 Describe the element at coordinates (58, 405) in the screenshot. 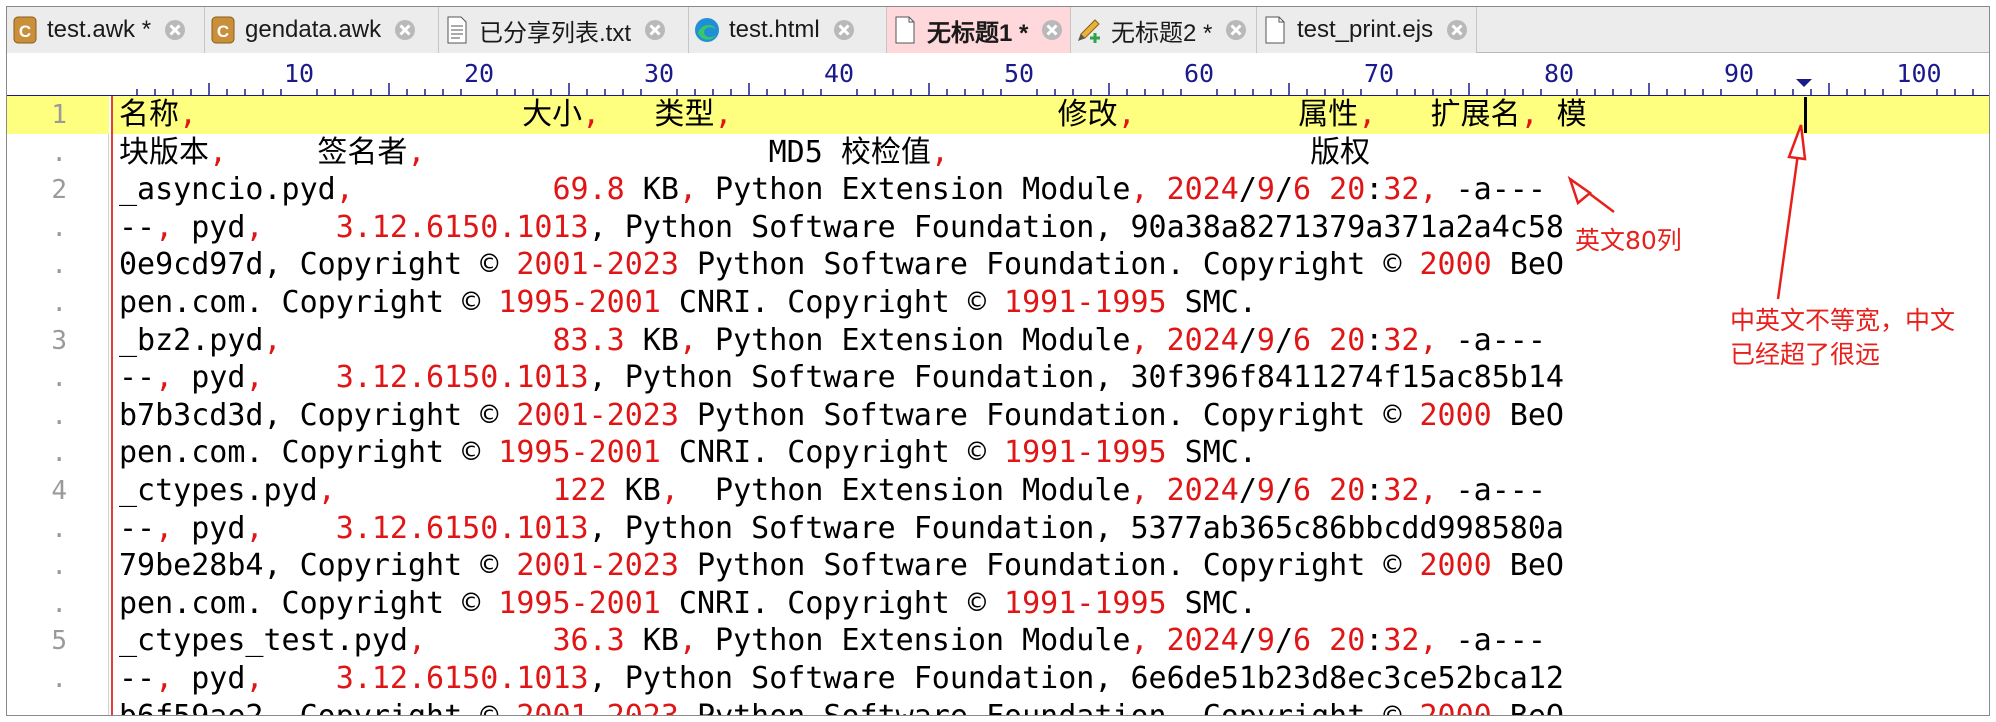

I see `line-number-gutter: 1. 2... 3... 4... 5..` at that location.